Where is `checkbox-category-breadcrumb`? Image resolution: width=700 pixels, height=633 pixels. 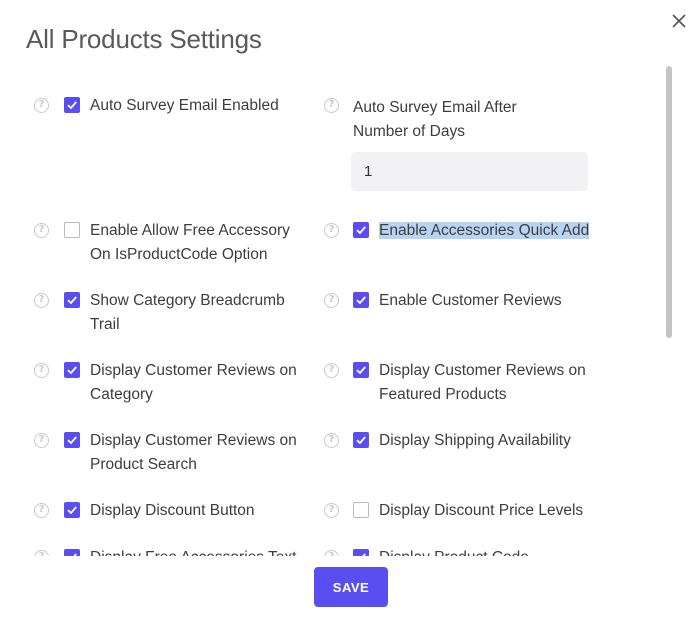 checkbox-category-breadcrumb is located at coordinates (72, 300).